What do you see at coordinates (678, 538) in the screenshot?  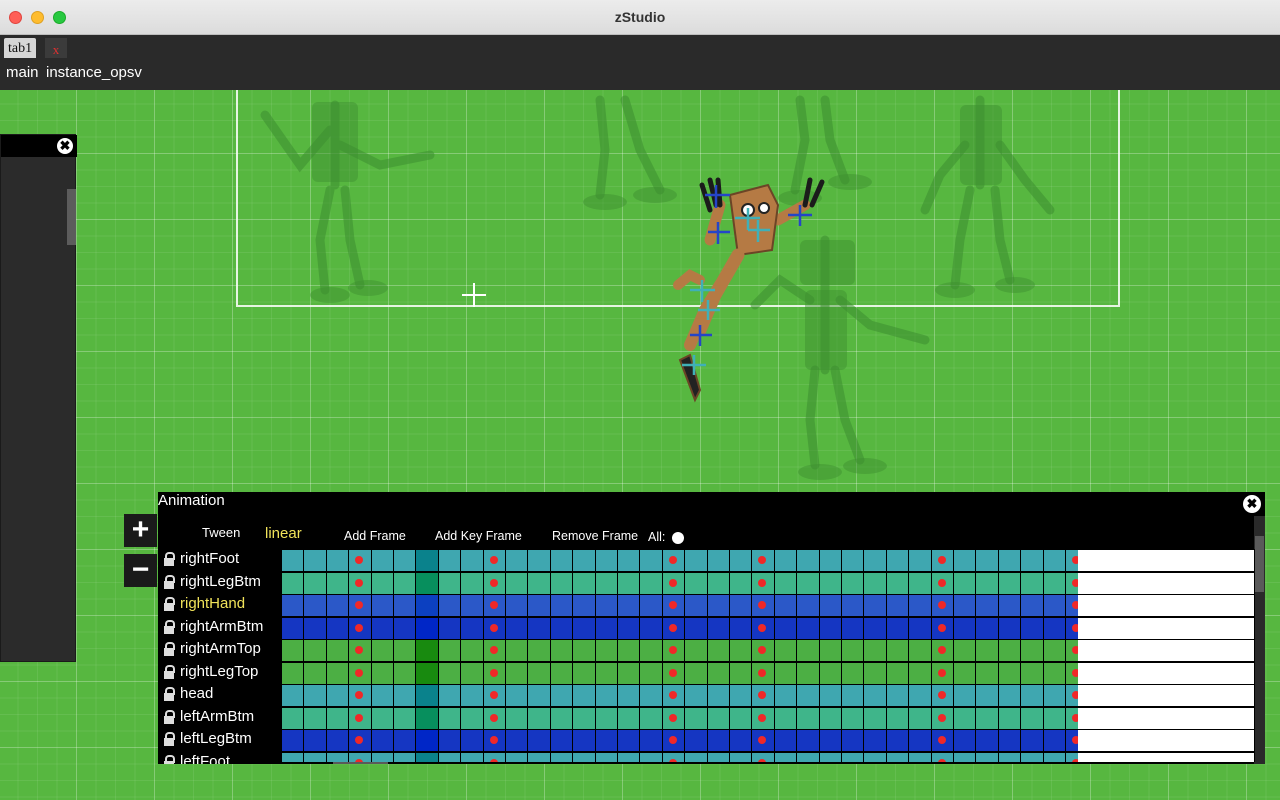 I see `all-toggle` at bounding box center [678, 538].